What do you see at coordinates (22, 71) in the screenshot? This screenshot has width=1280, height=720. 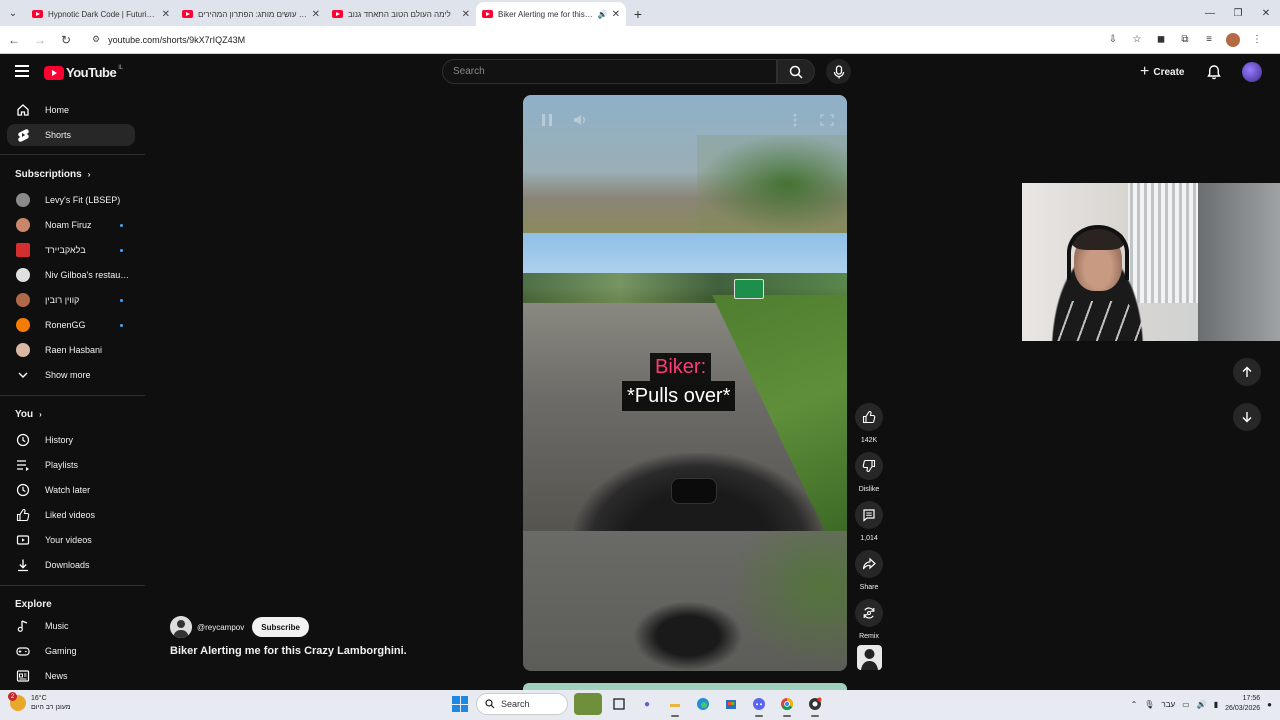 I see `menu-hamburger-icon` at bounding box center [22, 71].